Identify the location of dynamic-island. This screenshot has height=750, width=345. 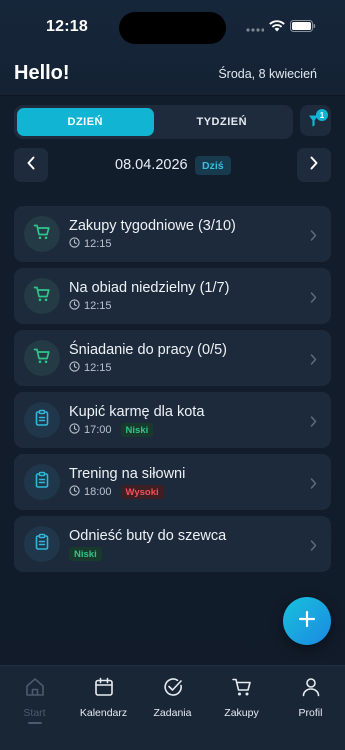
(172, 28).